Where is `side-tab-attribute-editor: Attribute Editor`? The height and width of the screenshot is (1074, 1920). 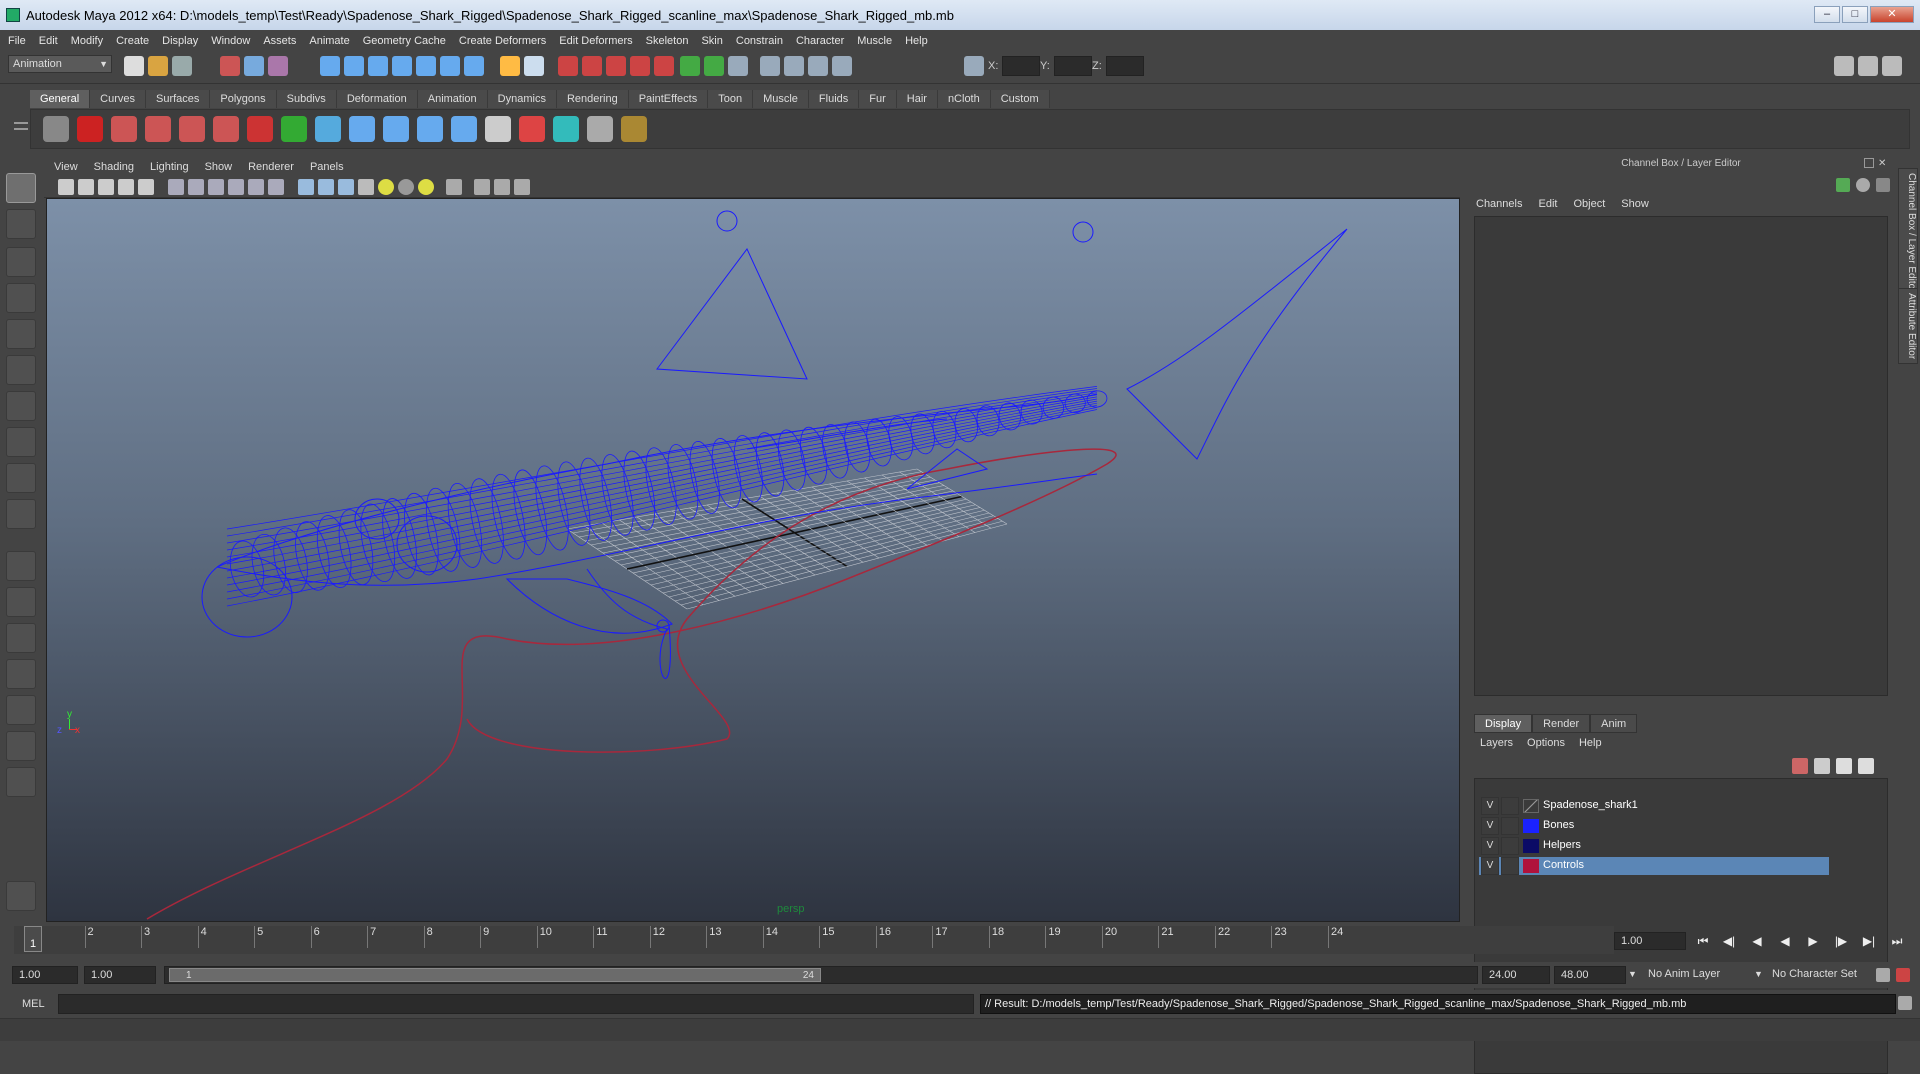 side-tab-attribute-editor: Attribute Editor is located at coordinates (1908, 326).